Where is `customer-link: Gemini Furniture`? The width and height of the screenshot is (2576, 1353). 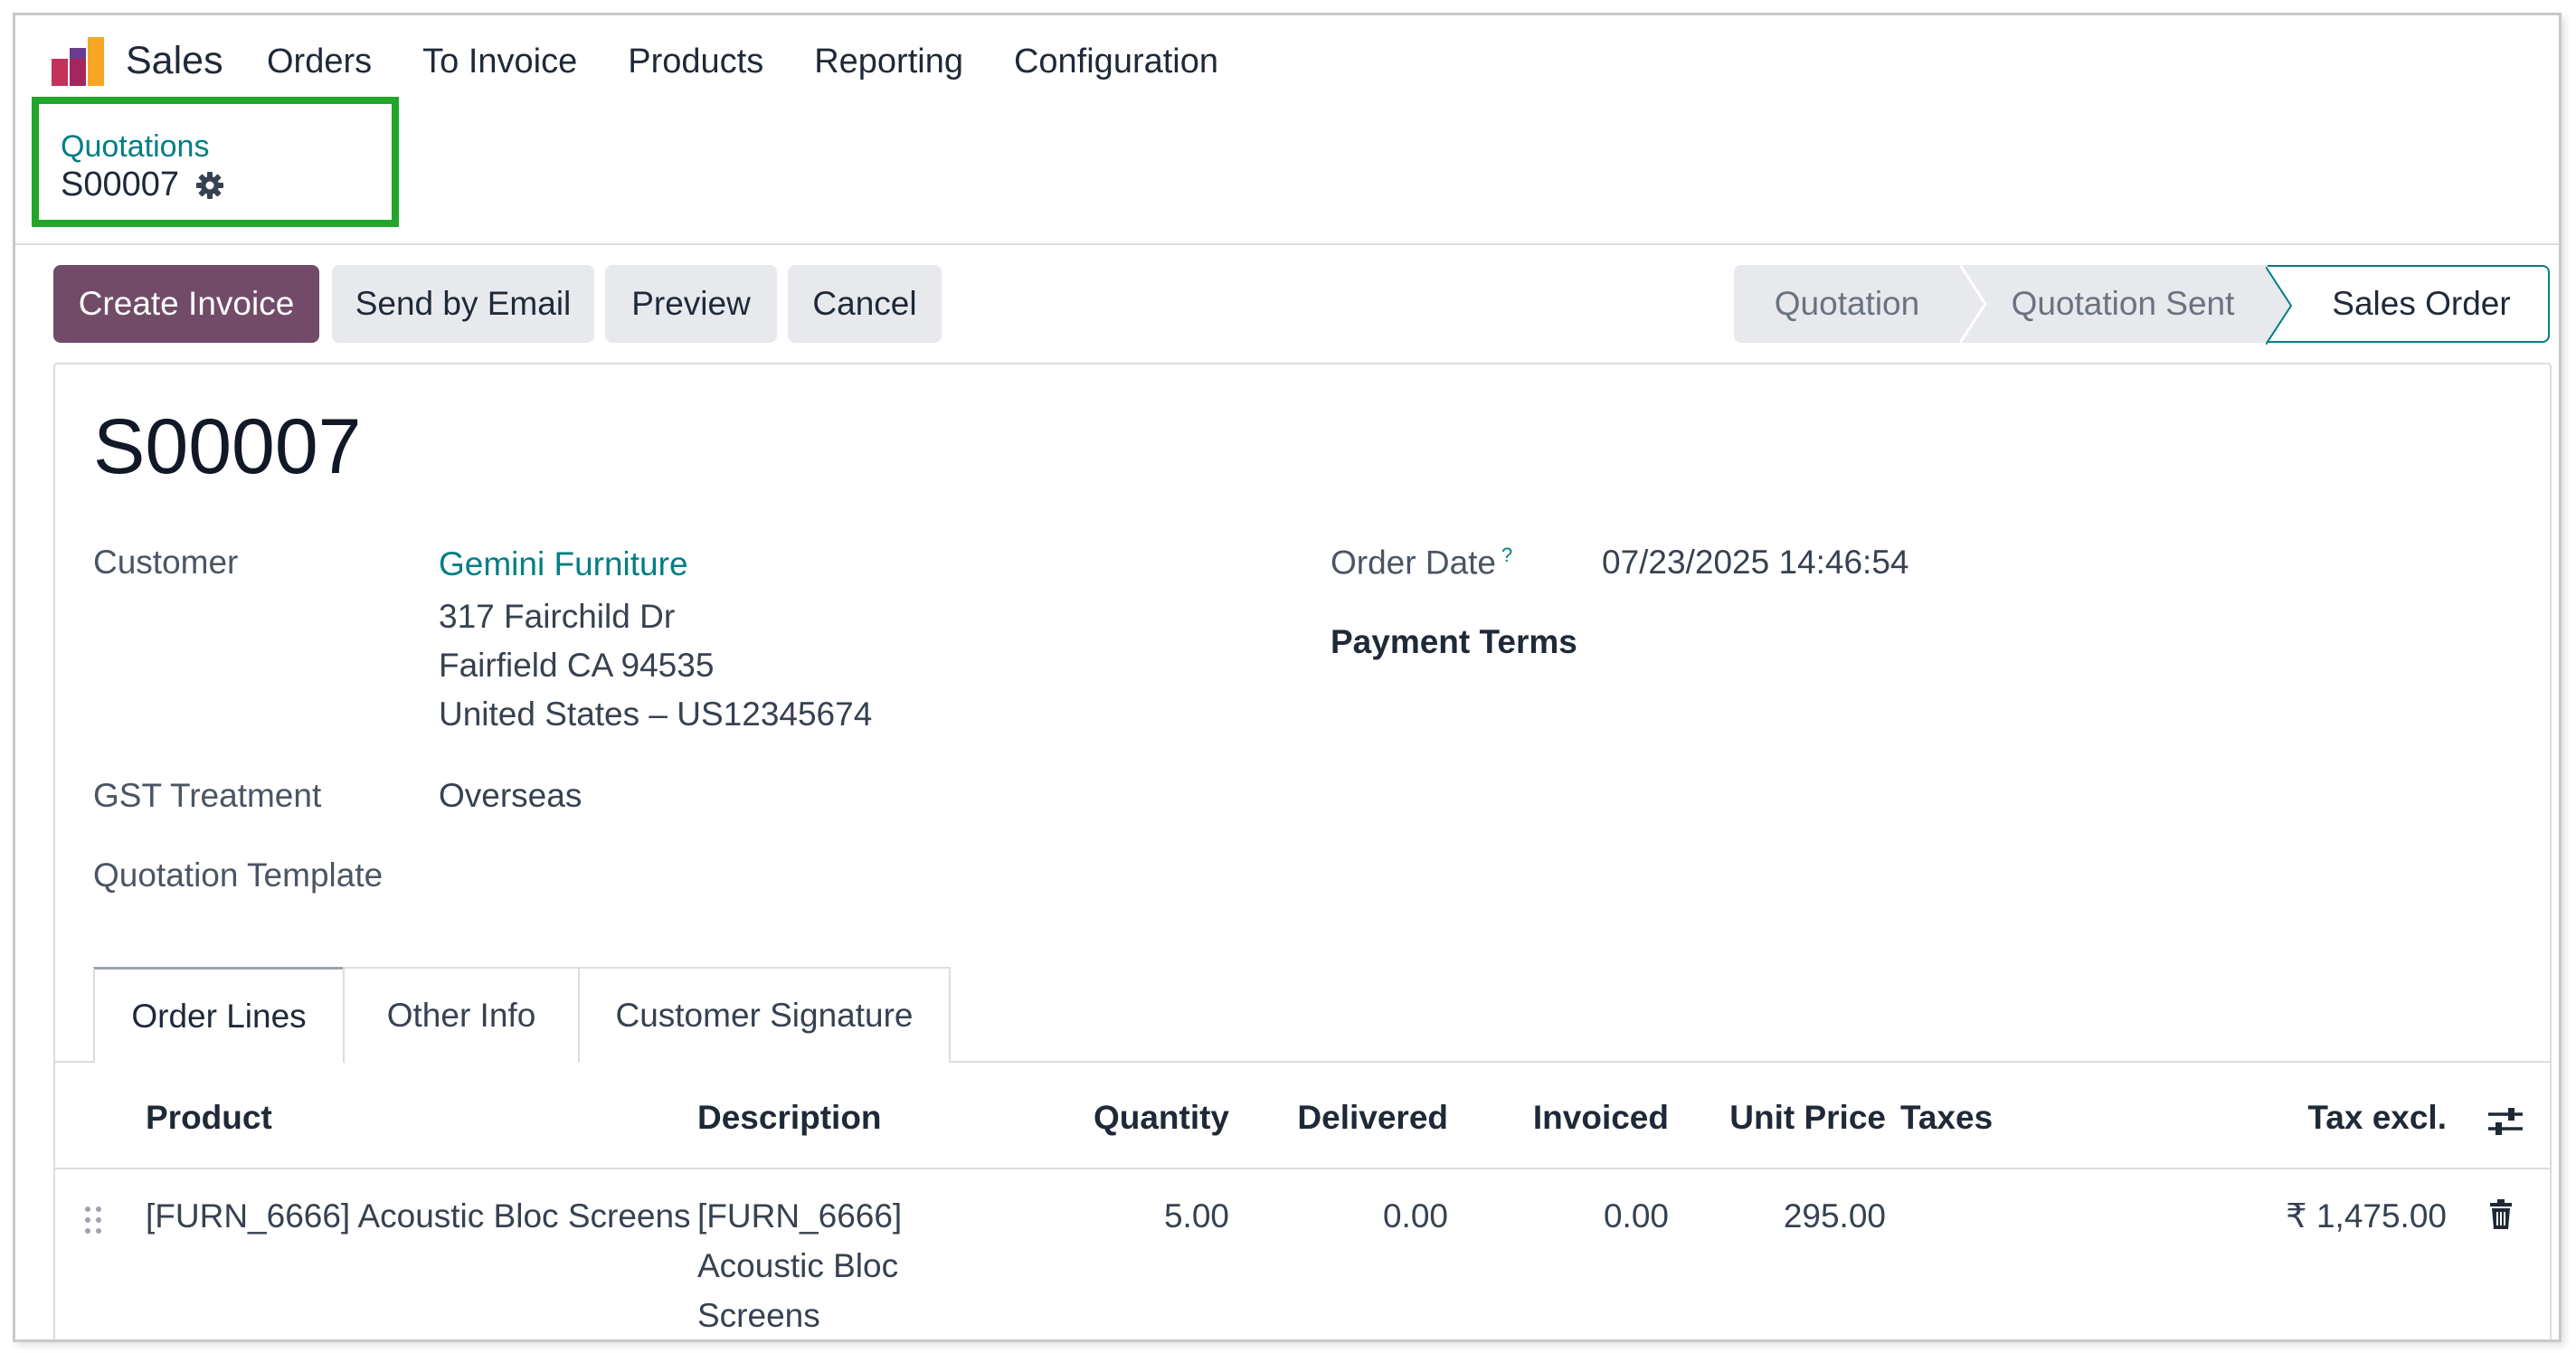
customer-link: Gemini Furniture is located at coordinates (563, 564).